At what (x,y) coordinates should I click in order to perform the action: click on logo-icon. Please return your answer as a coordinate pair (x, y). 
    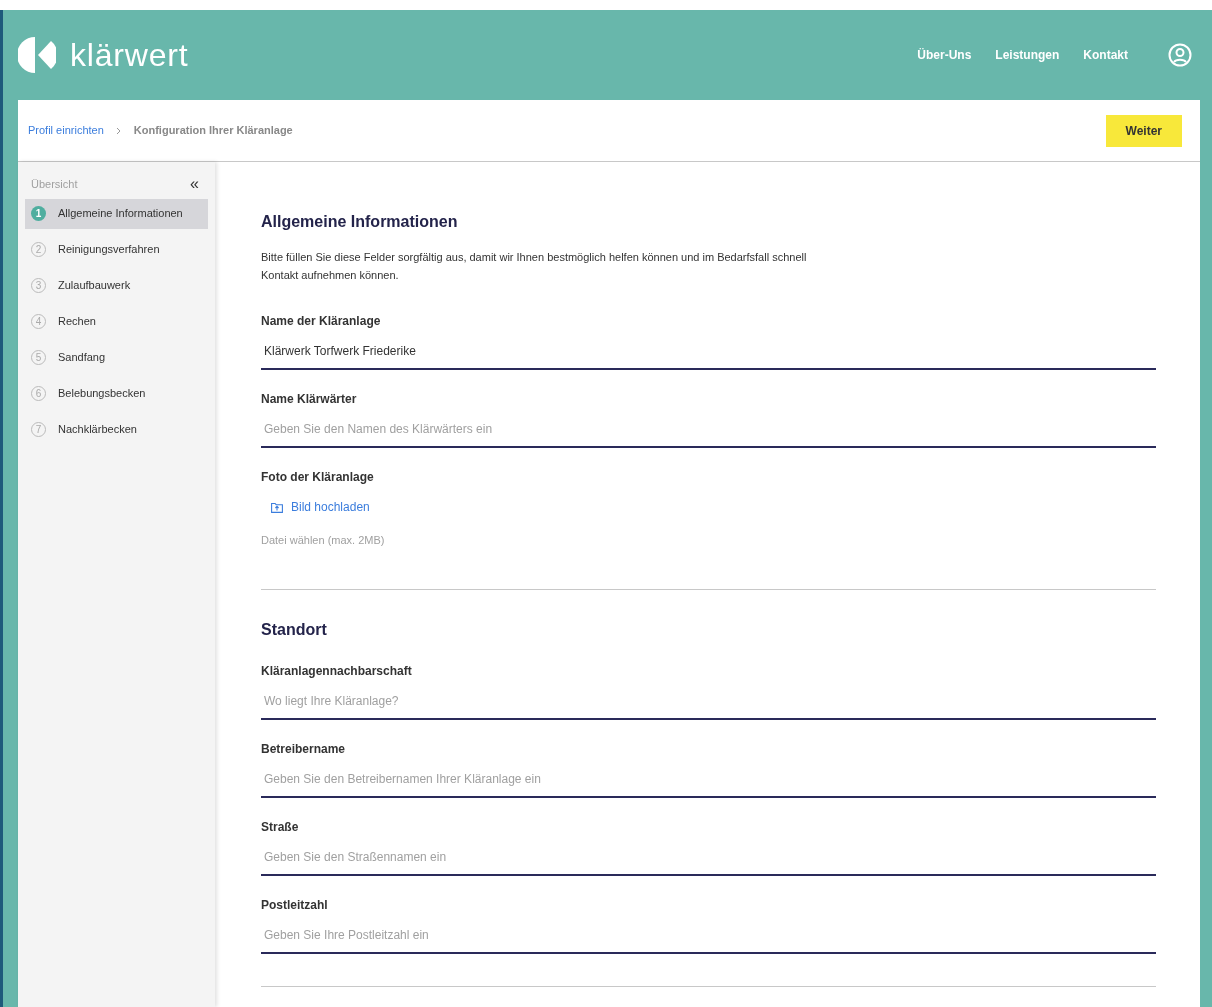
    Looking at the image, I should click on (37, 55).